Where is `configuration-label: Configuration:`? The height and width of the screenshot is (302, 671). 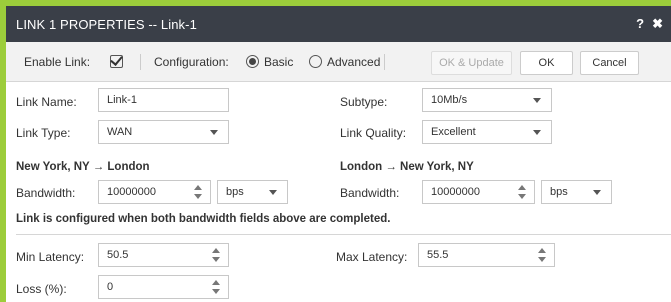
configuration-label: Configuration: is located at coordinates (191, 62).